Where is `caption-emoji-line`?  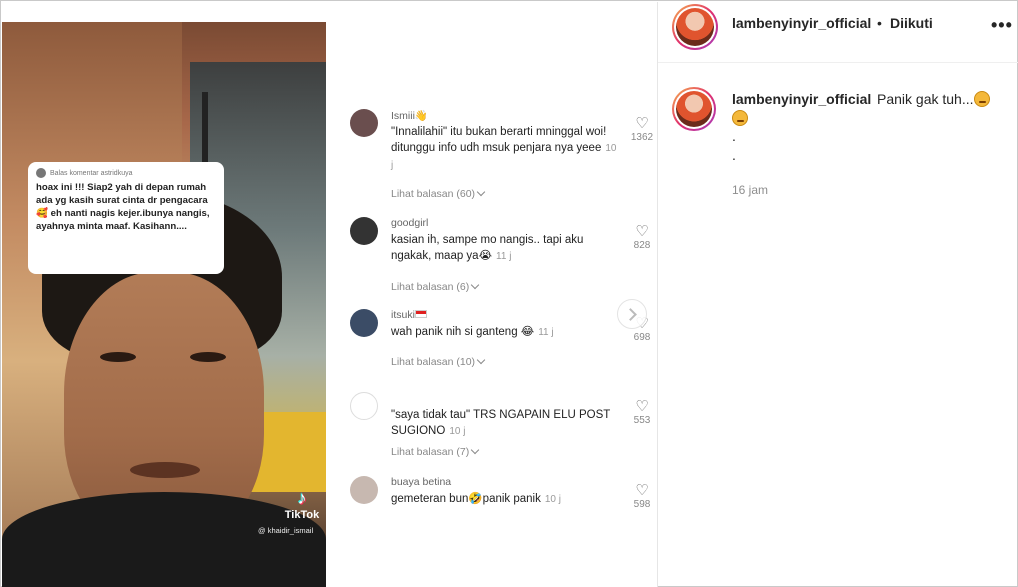
caption-emoji-line is located at coordinates (740, 119).